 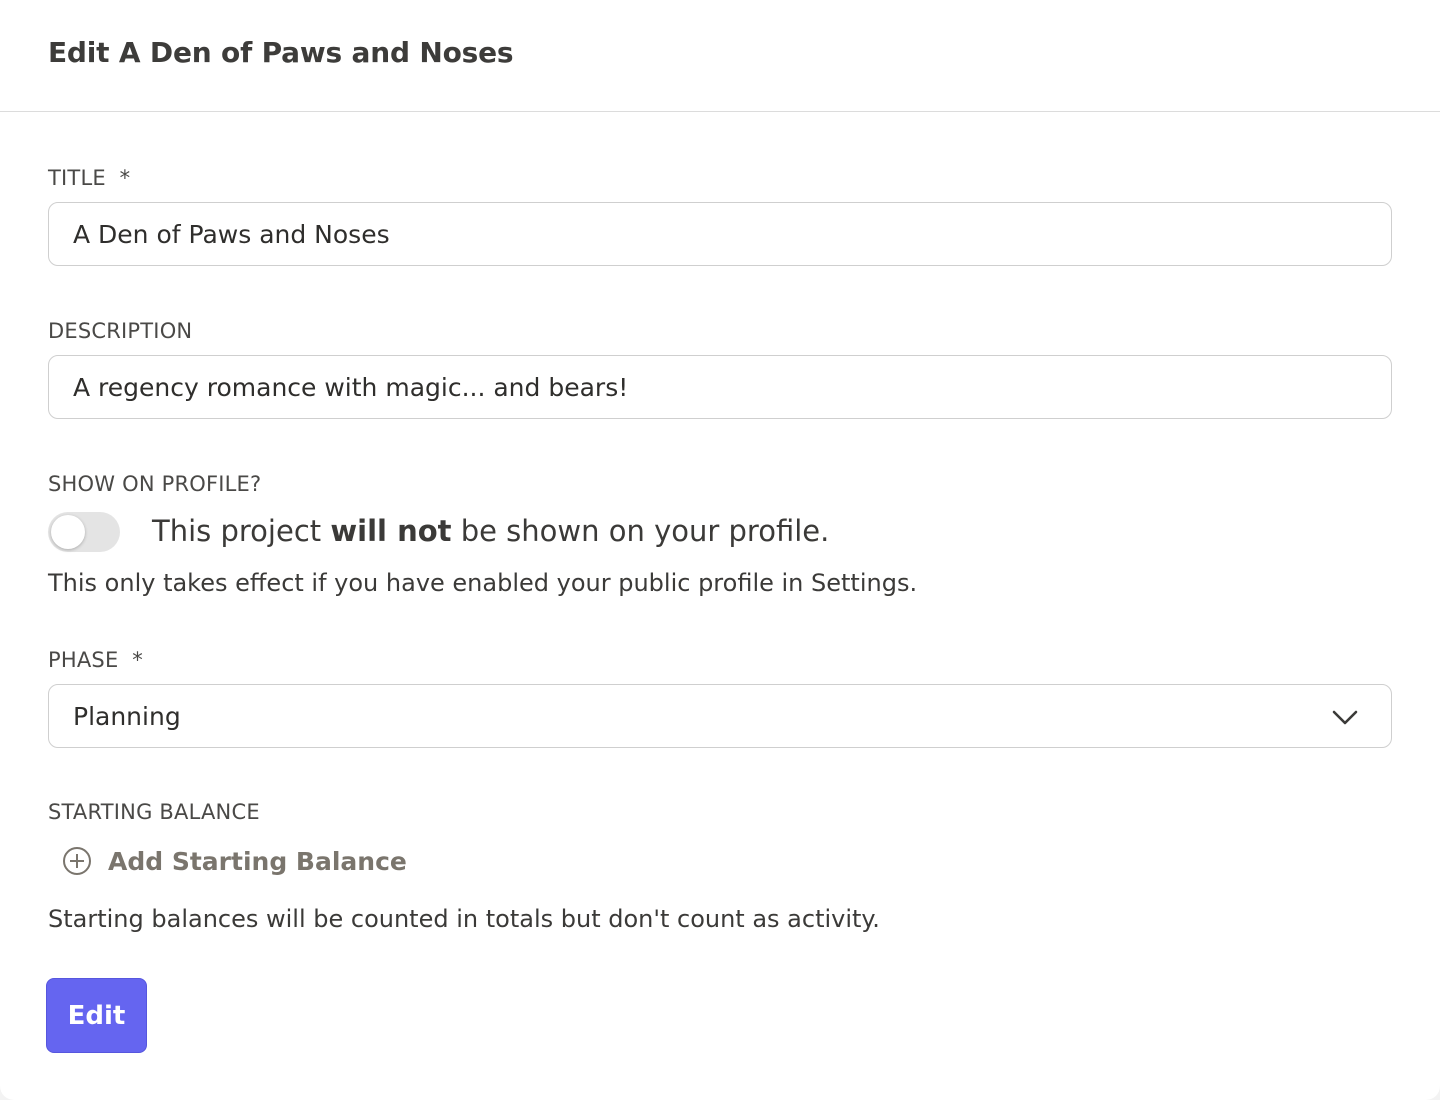 I want to click on add-starting-balance-label: Add Starting Balance, so click(x=257, y=861).